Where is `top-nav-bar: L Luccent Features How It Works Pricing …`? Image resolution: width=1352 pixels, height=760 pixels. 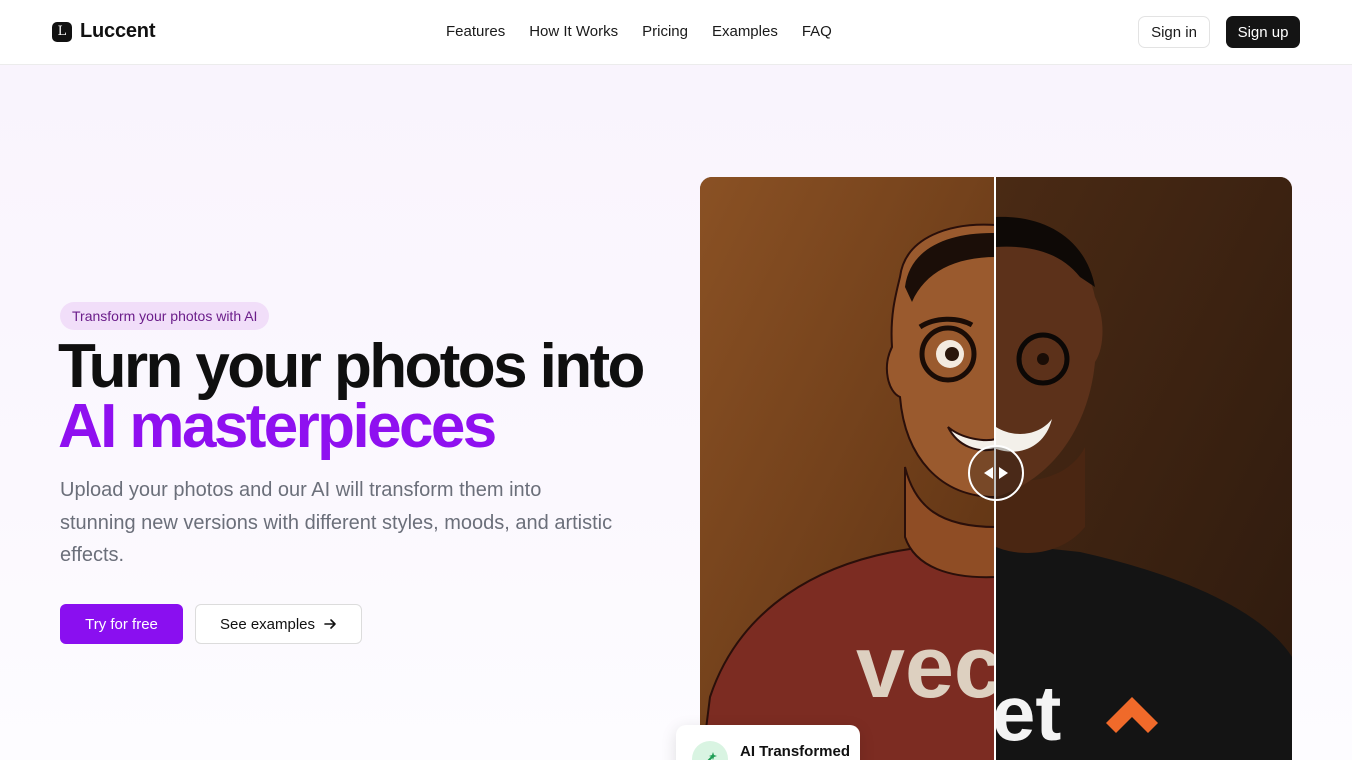
top-nav-bar: L Luccent Features How It Works Pricing … is located at coordinates (676, 32).